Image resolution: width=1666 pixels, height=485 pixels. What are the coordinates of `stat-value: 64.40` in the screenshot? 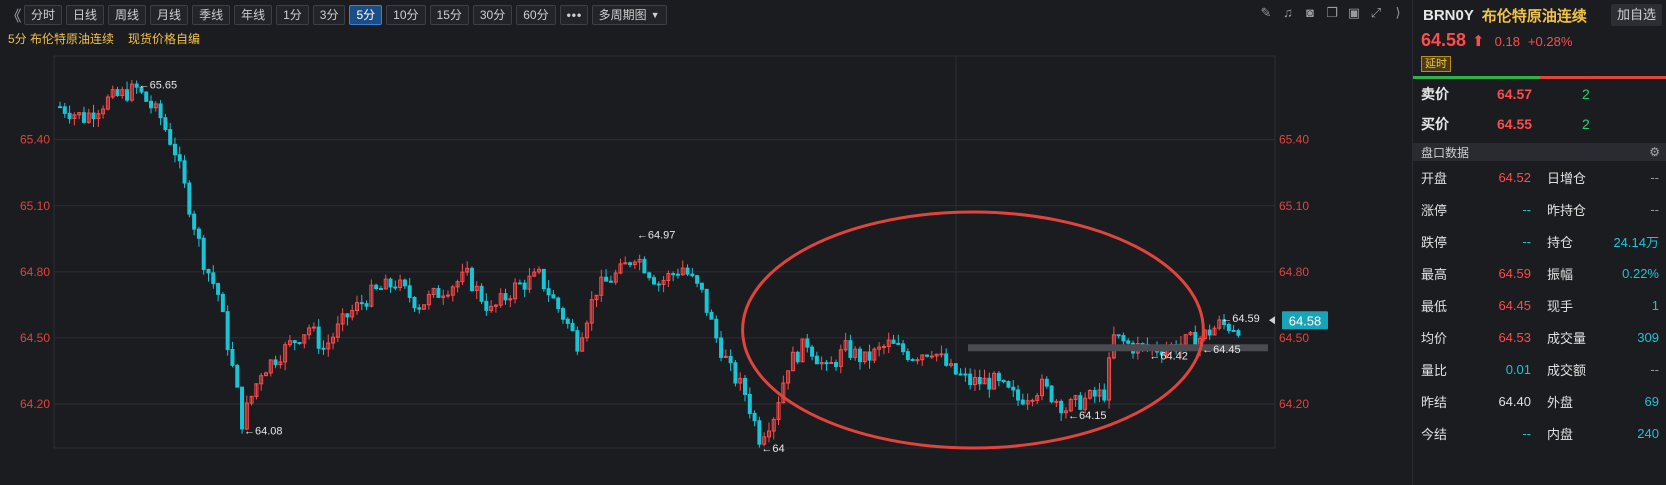 It's located at (1514, 401).